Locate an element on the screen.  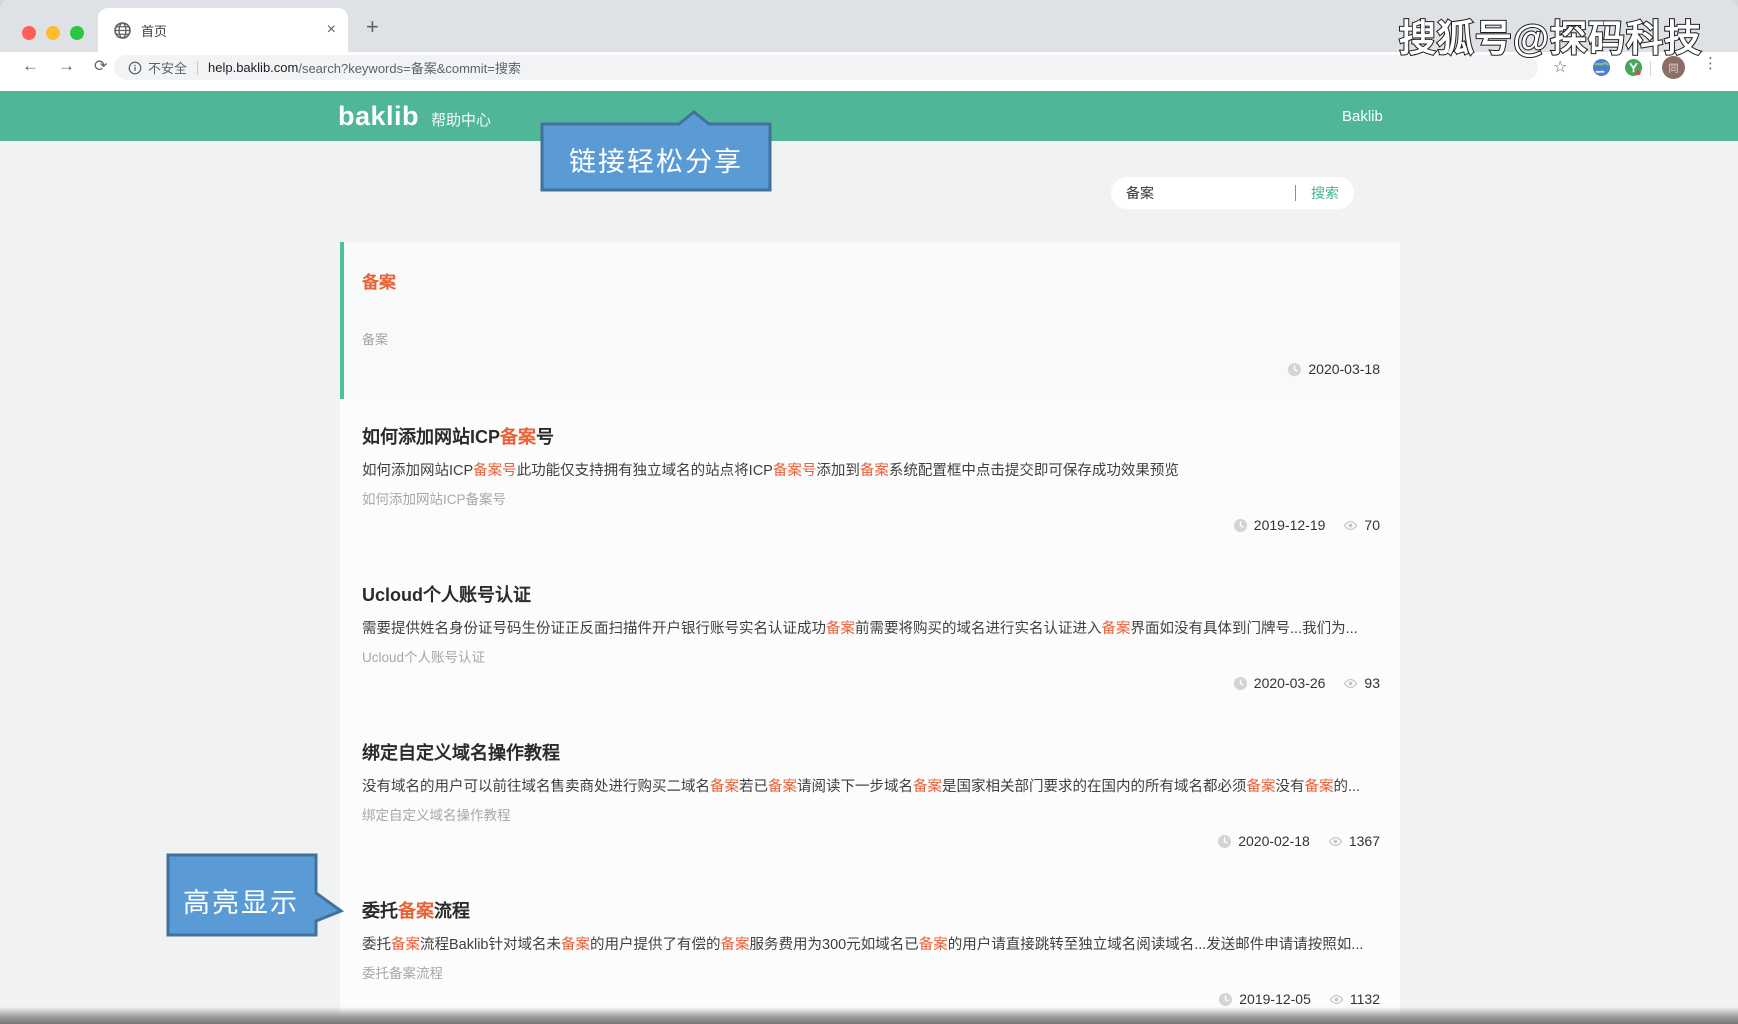
toolbar-divider is located at coordinates (1650, 68).